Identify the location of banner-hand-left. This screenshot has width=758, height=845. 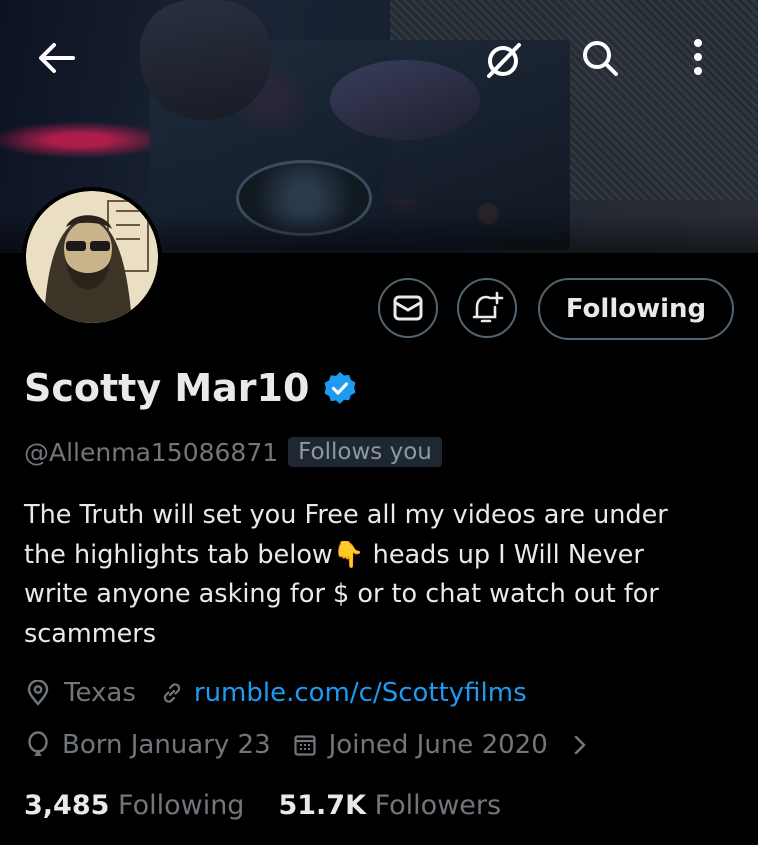
(205, 60).